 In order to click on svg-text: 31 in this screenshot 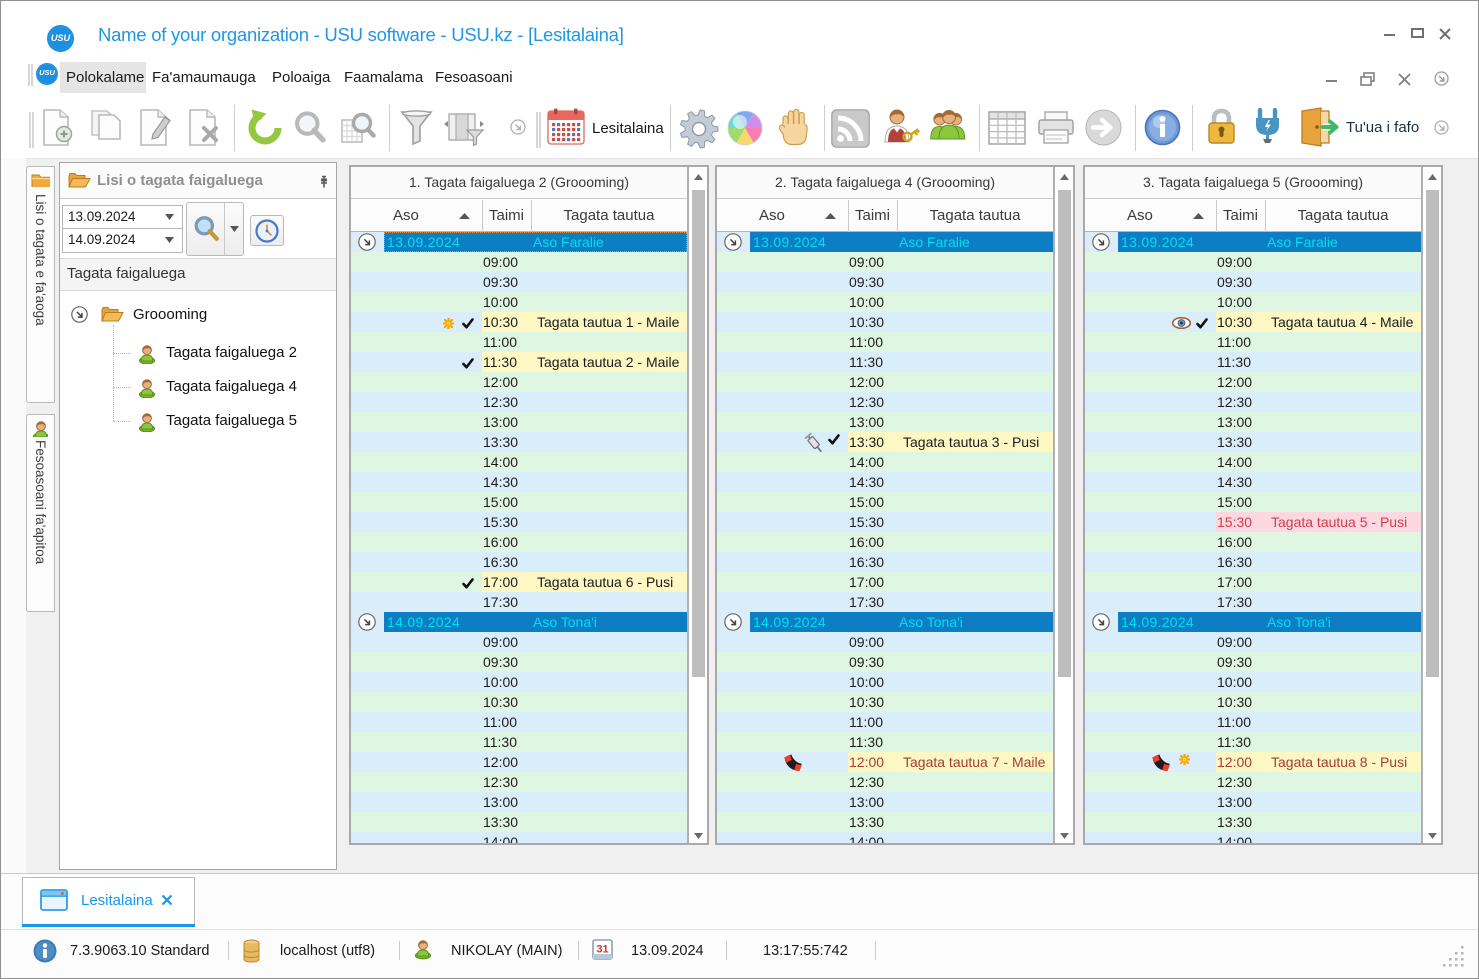, I will do `click(602, 950)`.